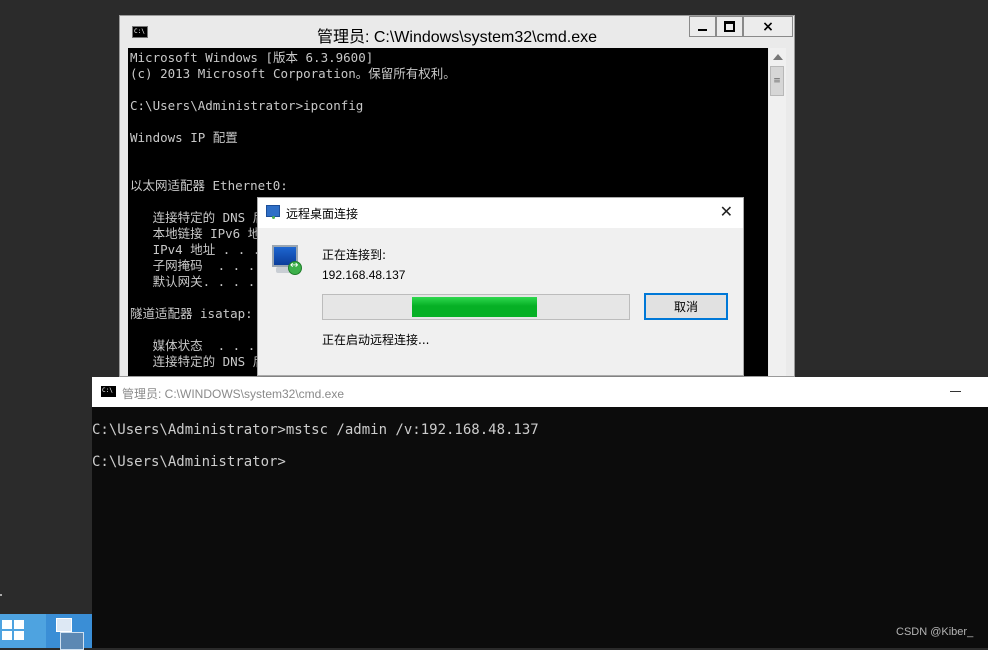 Image resolution: width=988 pixels, height=650 pixels. What do you see at coordinates (777, 81) in the screenshot?
I see `scroll-thumb: ≡` at bounding box center [777, 81].